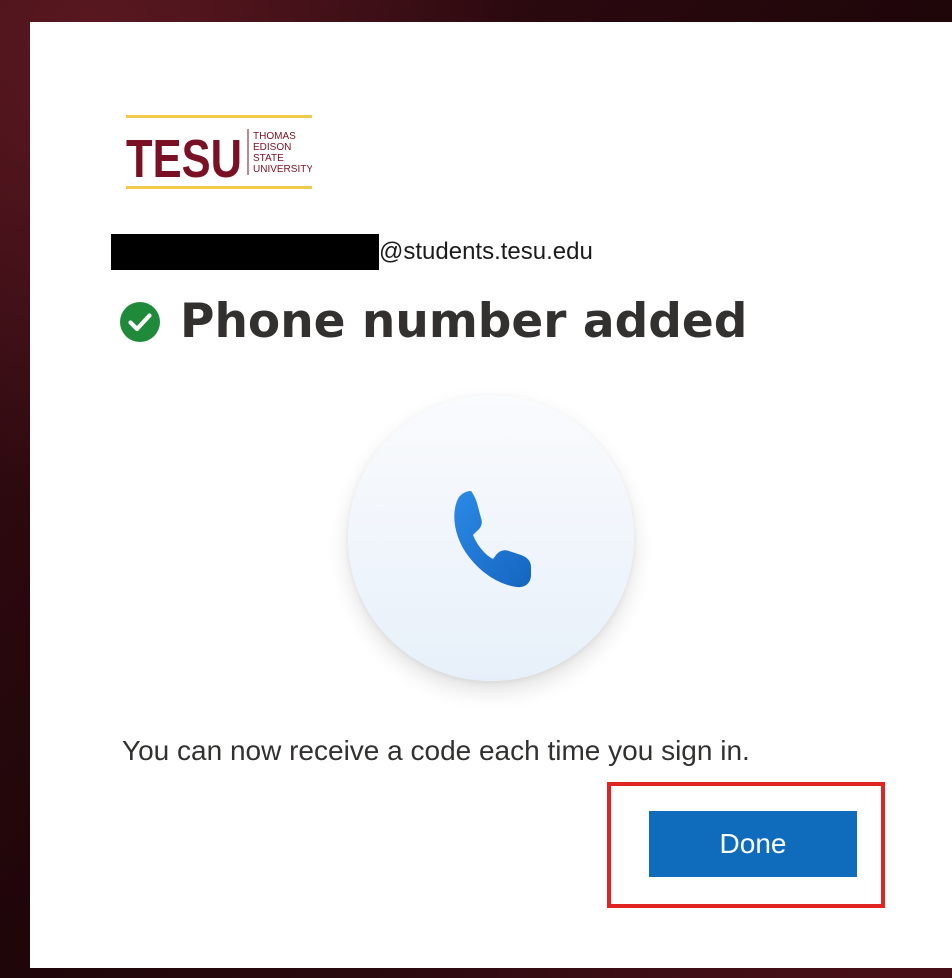 This screenshot has height=978, width=952. I want to click on redacted-username, so click(245, 252).